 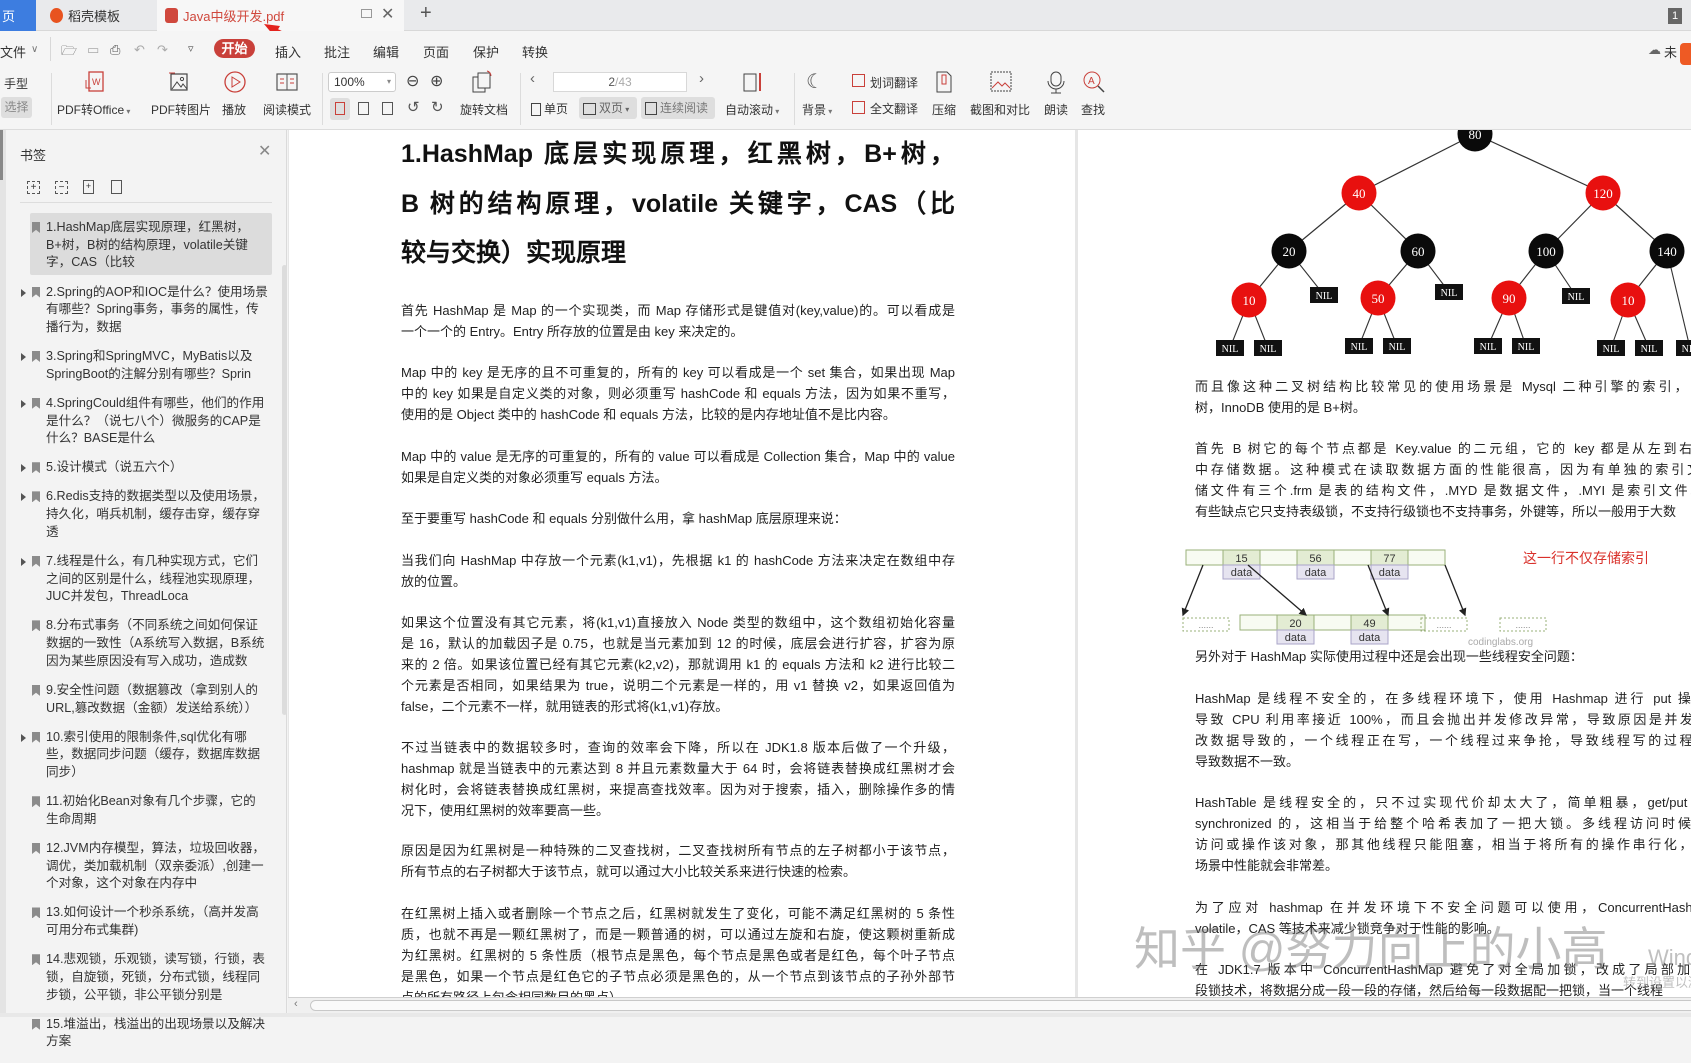 What do you see at coordinates (894, 108) in the screenshot?
I see `full-translate-button: 全文翻译` at bounding box center [894, 108].